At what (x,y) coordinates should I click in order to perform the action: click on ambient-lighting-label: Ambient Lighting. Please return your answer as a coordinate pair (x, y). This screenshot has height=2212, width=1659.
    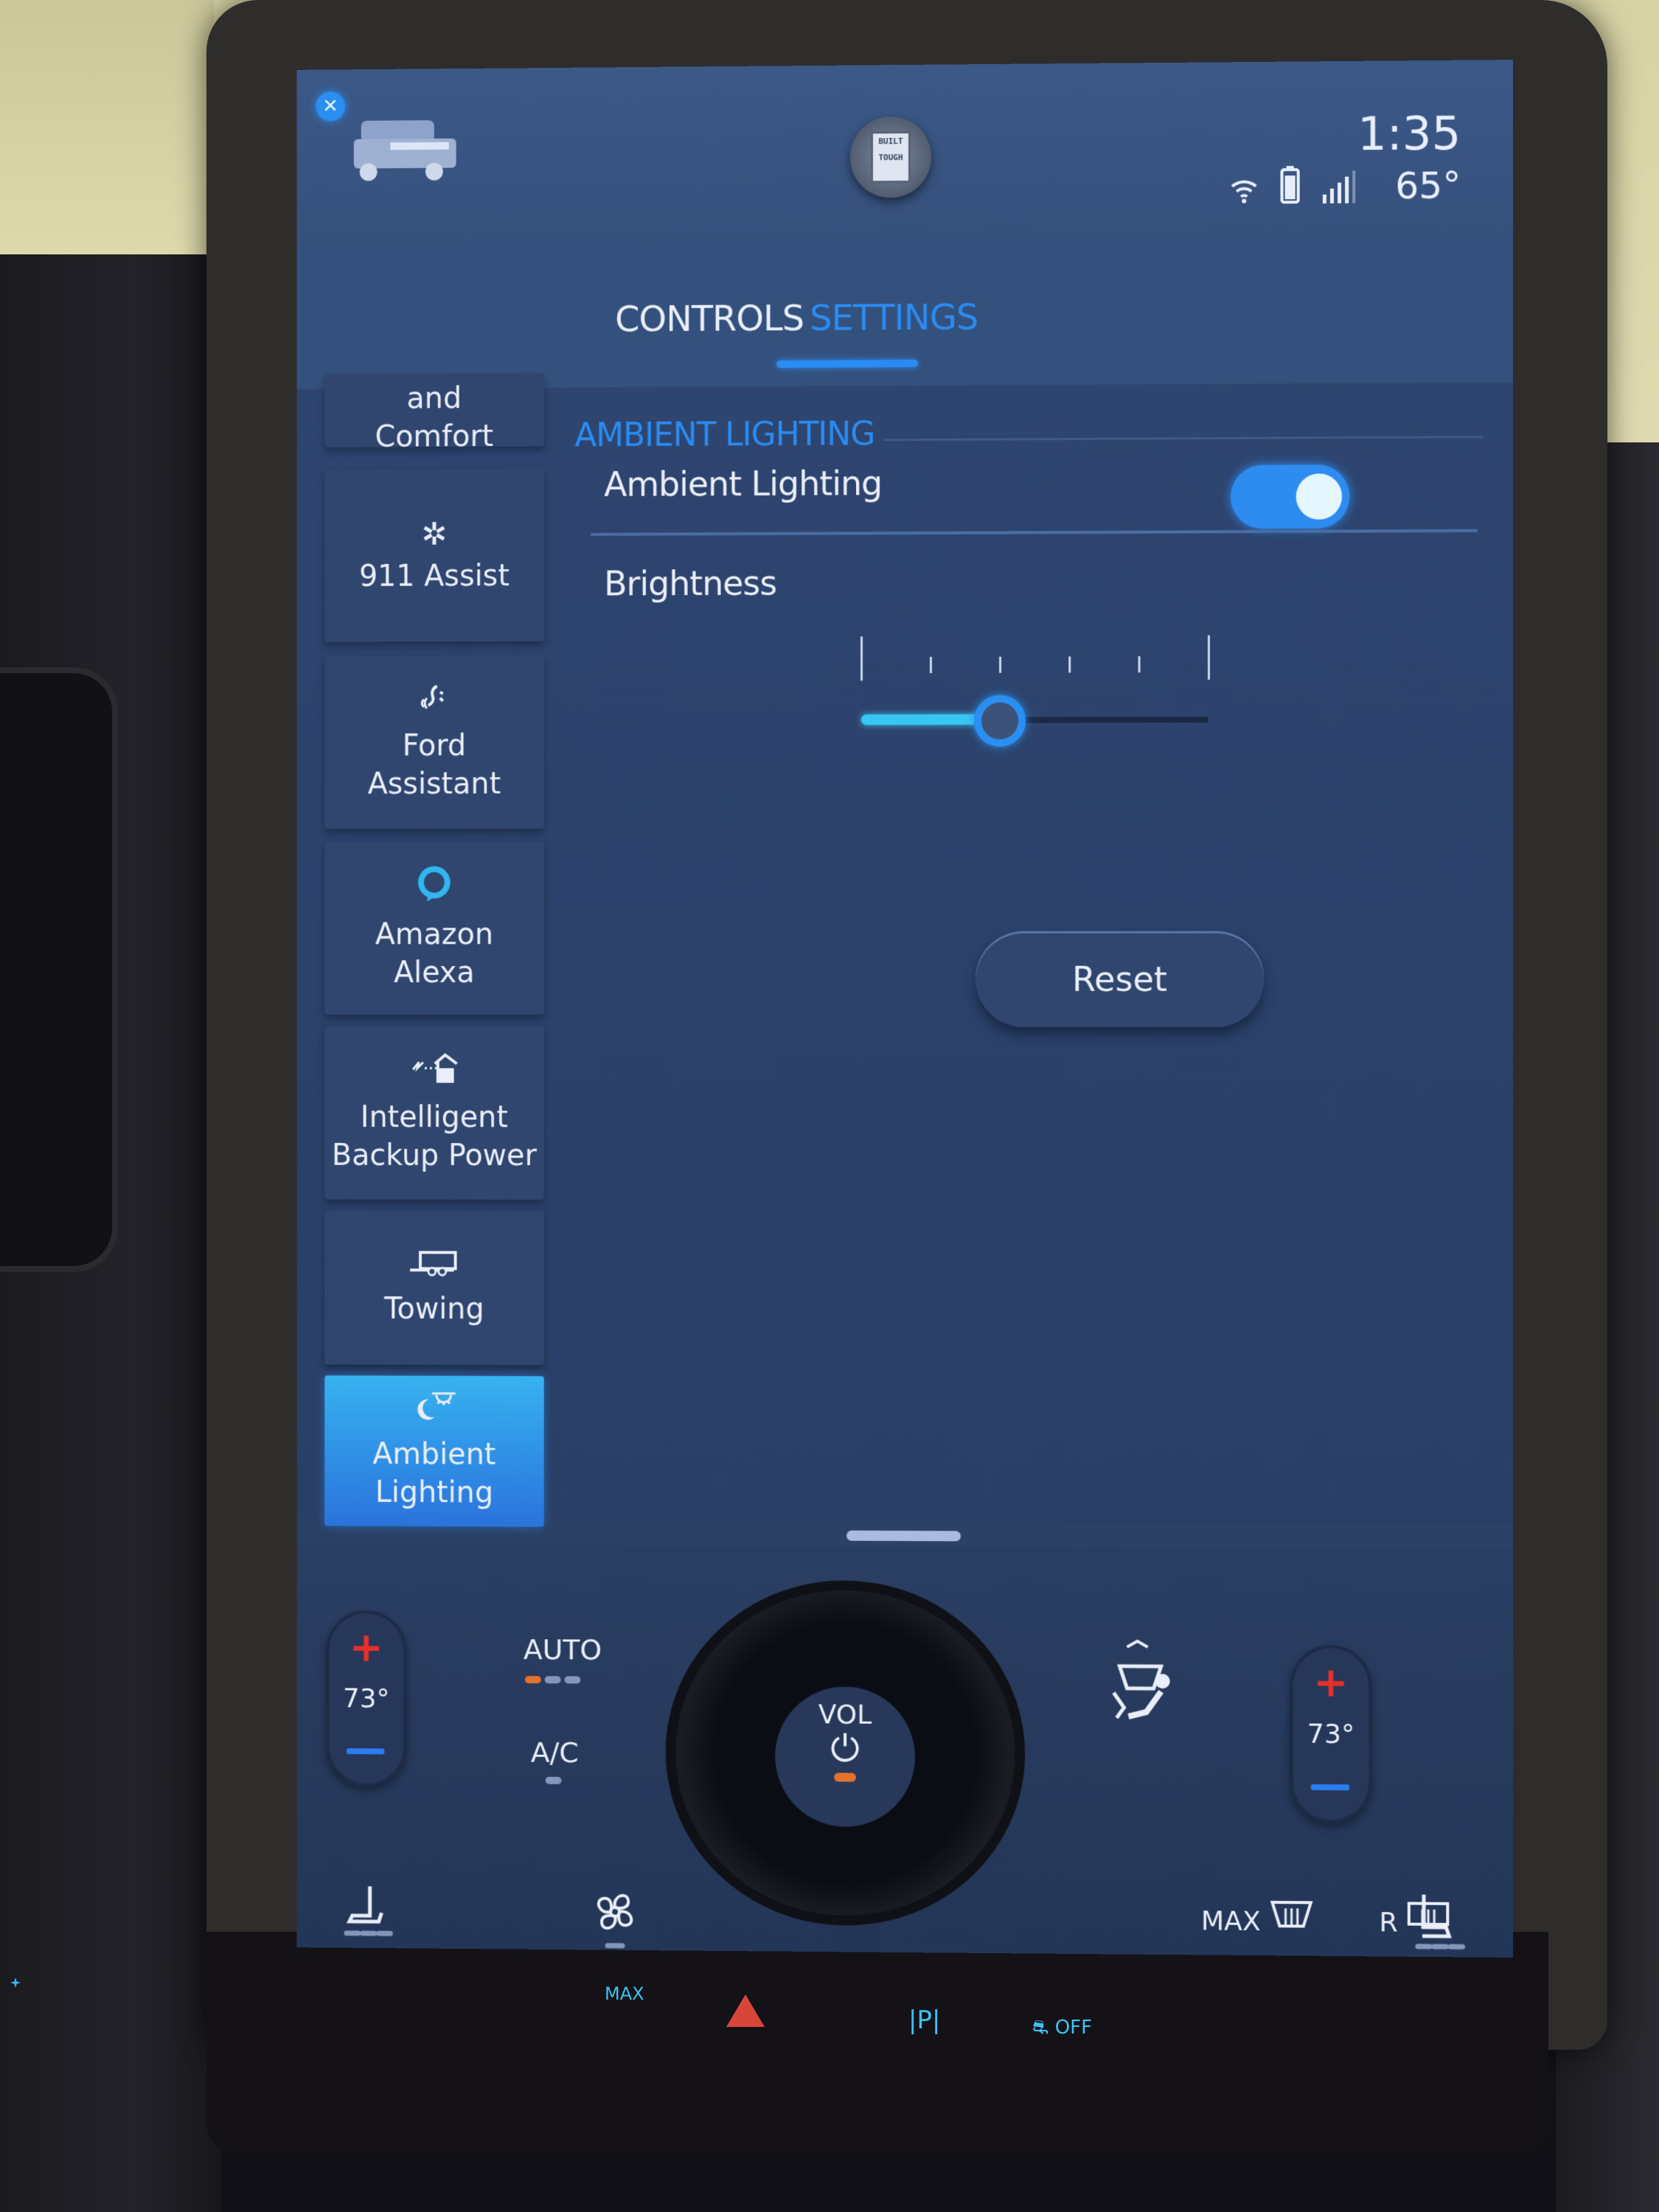
    Looking at the image, I should click on (743, 483).